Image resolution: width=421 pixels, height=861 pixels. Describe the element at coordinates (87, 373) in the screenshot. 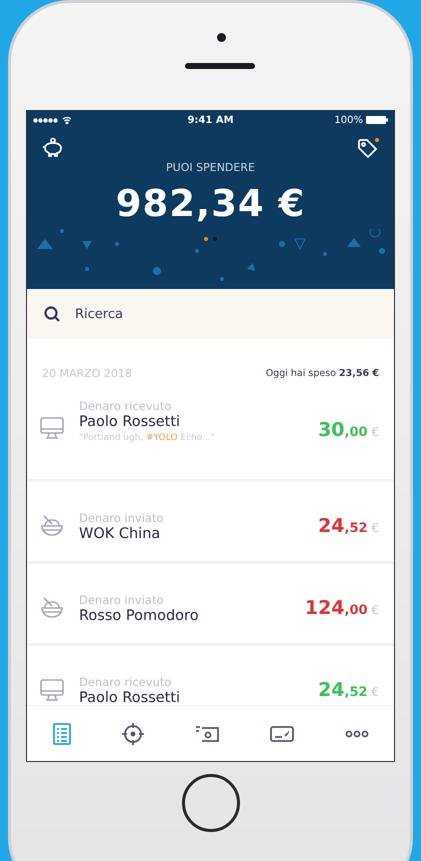

I see `date-heading: 20 MARZO 2018` at that location.